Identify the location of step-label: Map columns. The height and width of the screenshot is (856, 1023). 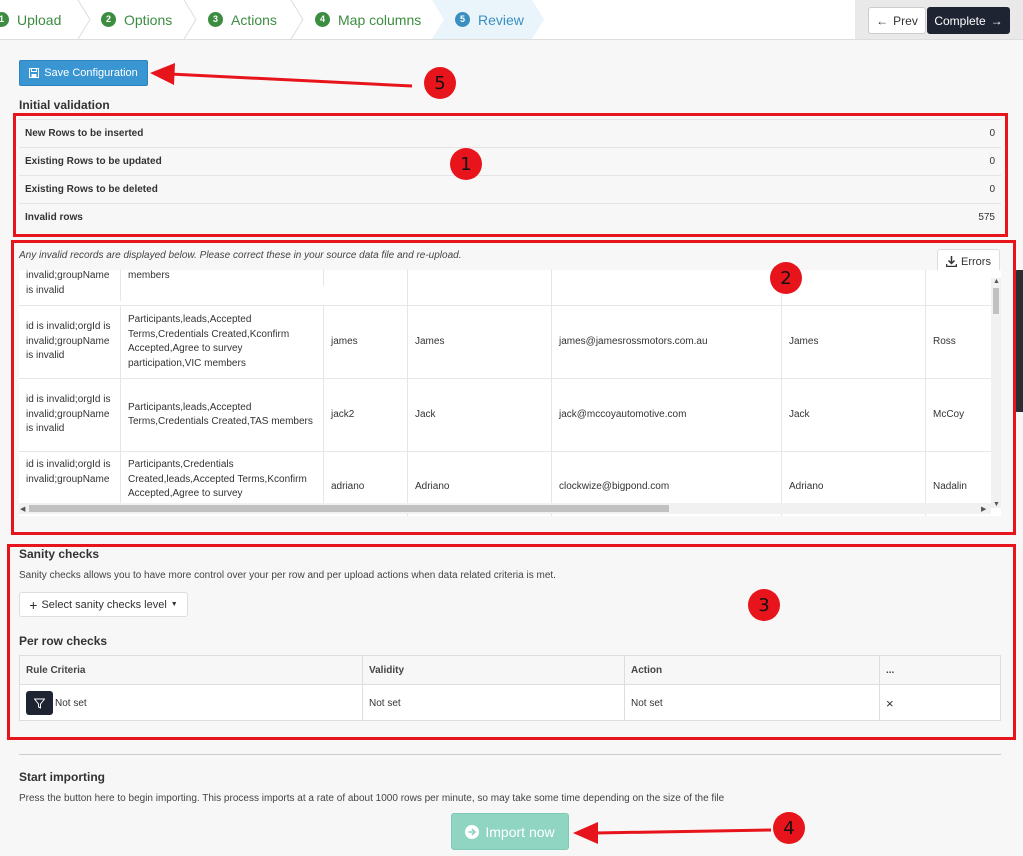
(380, 19).